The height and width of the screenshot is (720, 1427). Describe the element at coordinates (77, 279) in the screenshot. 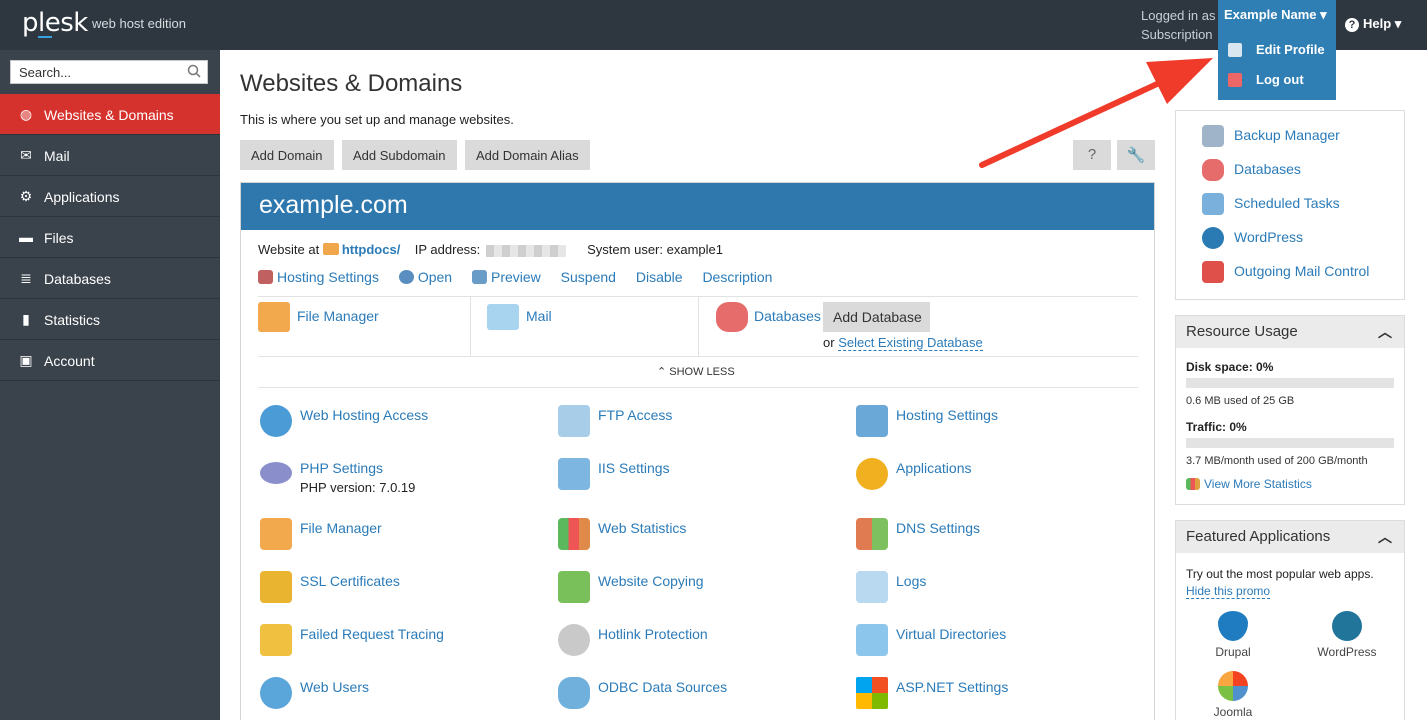

I see `sidebar-item-label: Databases` at that location.